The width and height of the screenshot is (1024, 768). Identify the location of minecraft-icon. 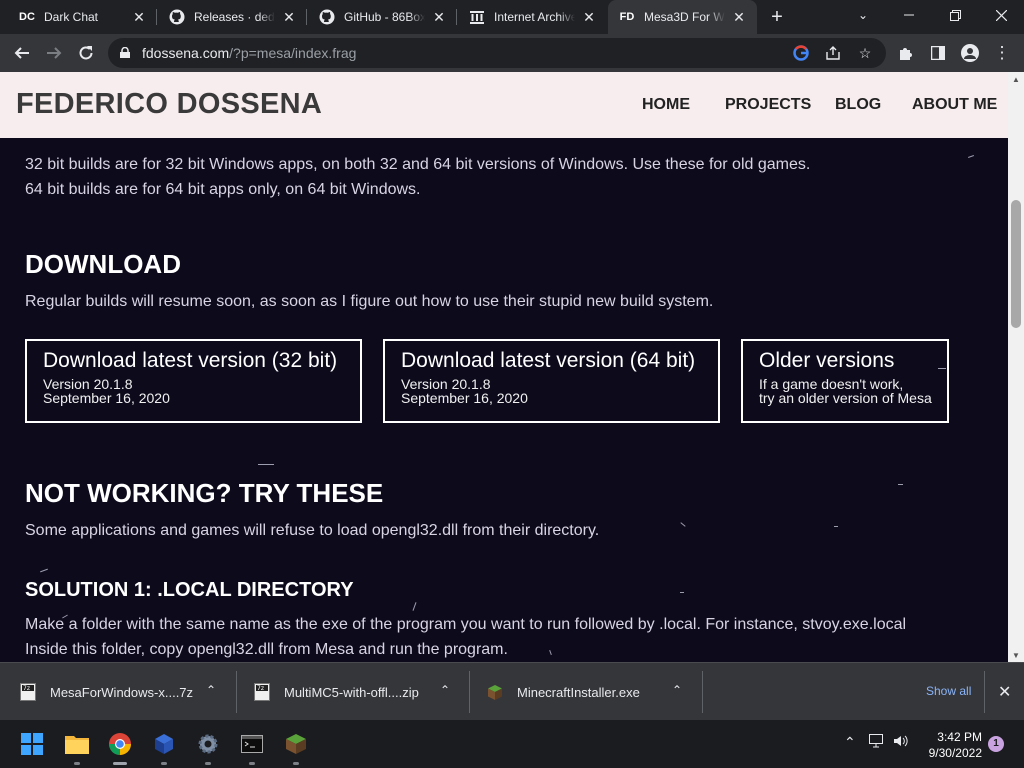
(296, 746).